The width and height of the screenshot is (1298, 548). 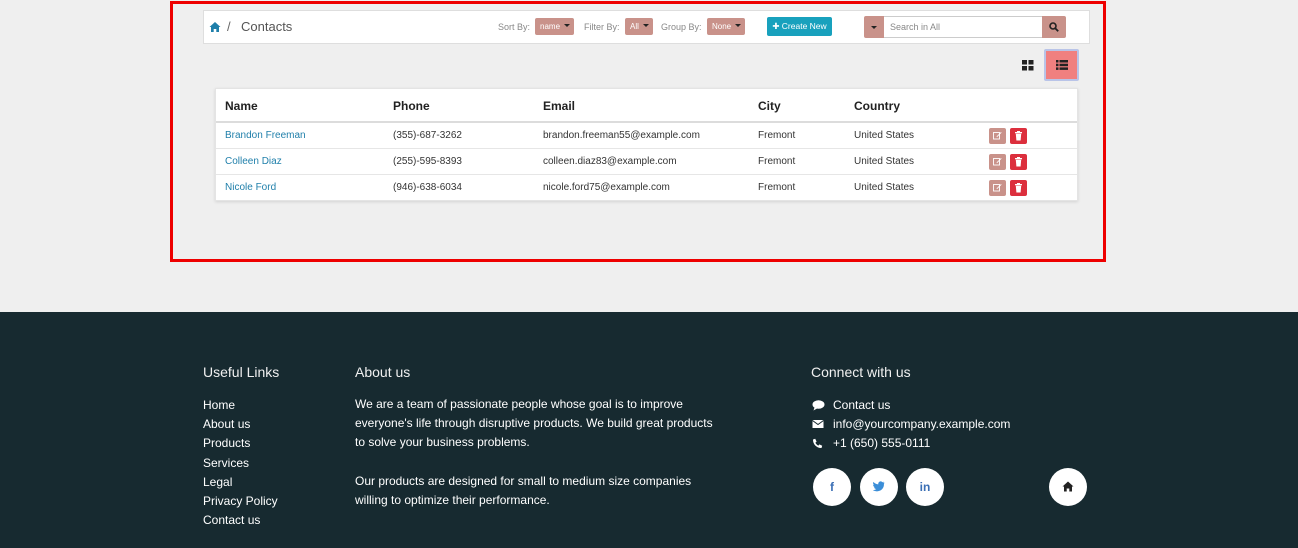 I want to click on search-input, so click(x=963, y=27).